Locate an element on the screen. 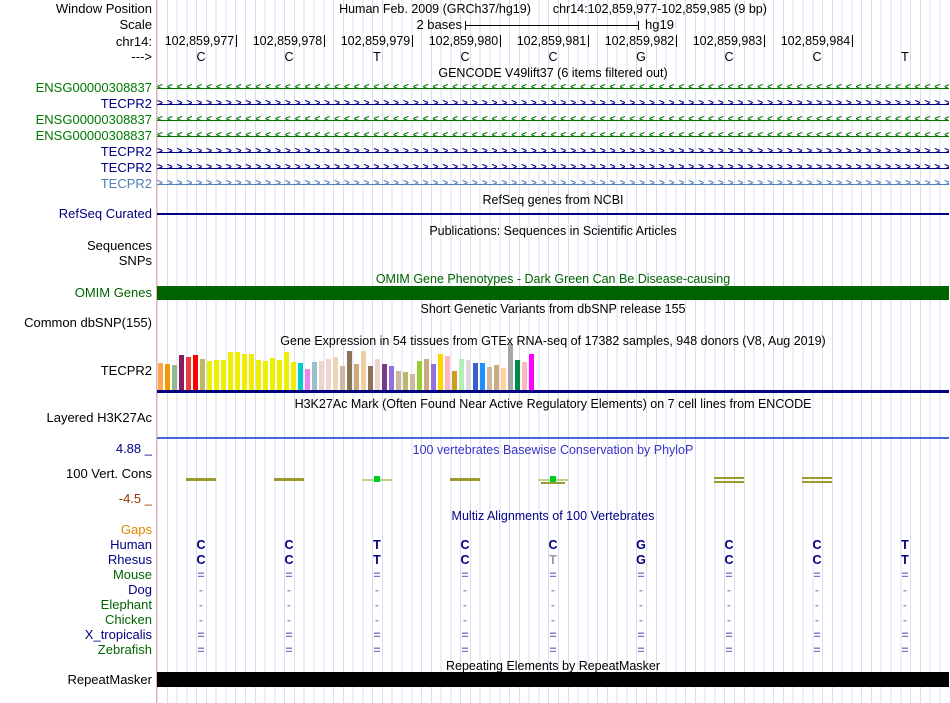 This screenshot has width=950, height=703. gtex-gene-label: TECPR2 is located at coordinates (76, 371).